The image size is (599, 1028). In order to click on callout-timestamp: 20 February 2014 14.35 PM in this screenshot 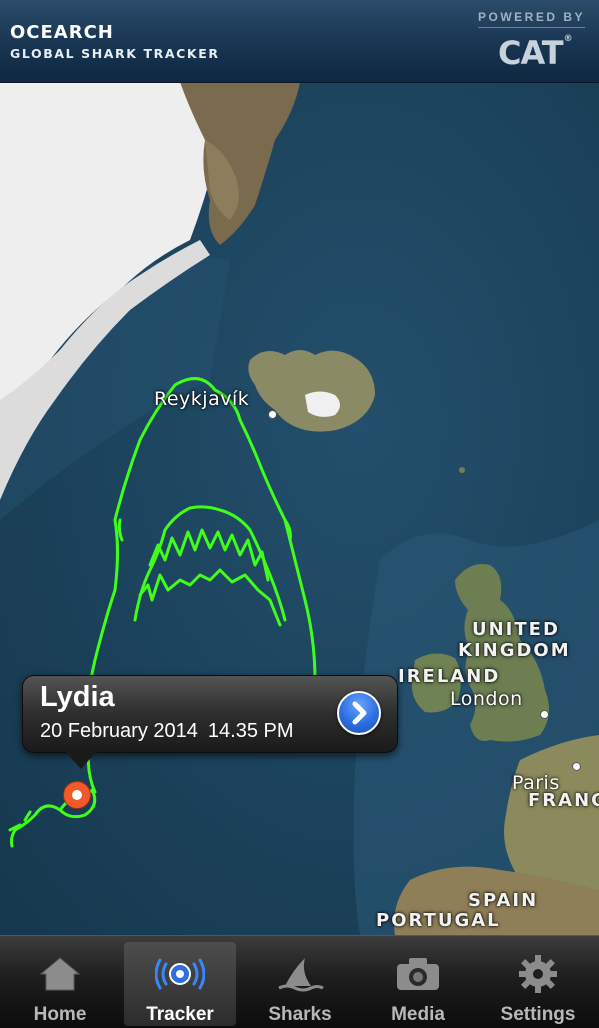, I will do `click(167, 731)`.